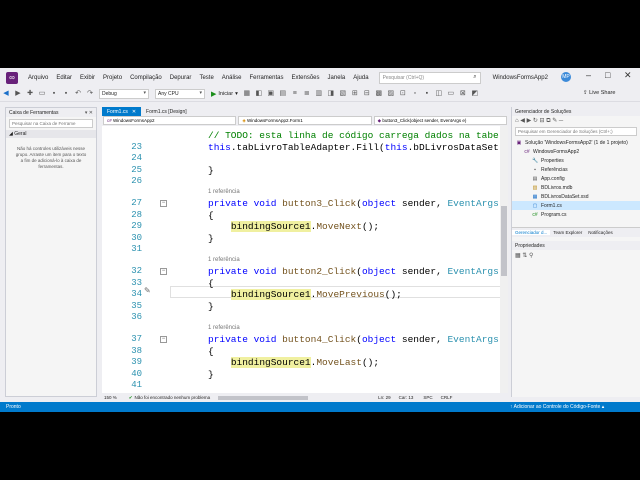  I want to click on line-number: 30, so click(136, 237).